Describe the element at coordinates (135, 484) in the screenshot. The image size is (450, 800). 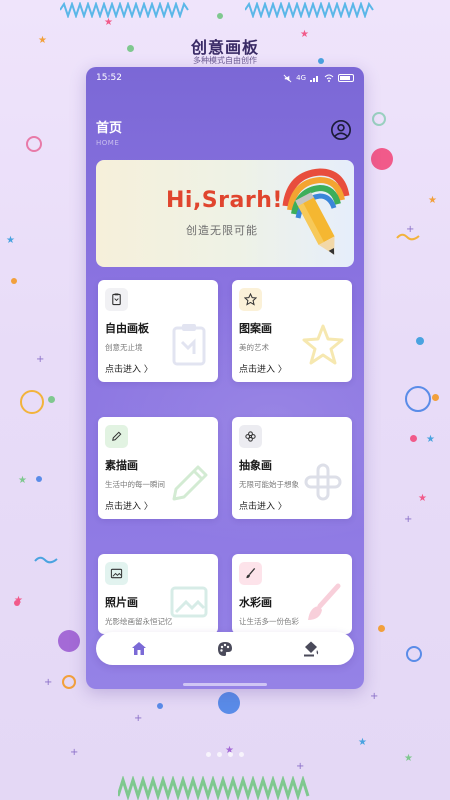
I see `card-desc: 生活中的每一瞬间` at that location.